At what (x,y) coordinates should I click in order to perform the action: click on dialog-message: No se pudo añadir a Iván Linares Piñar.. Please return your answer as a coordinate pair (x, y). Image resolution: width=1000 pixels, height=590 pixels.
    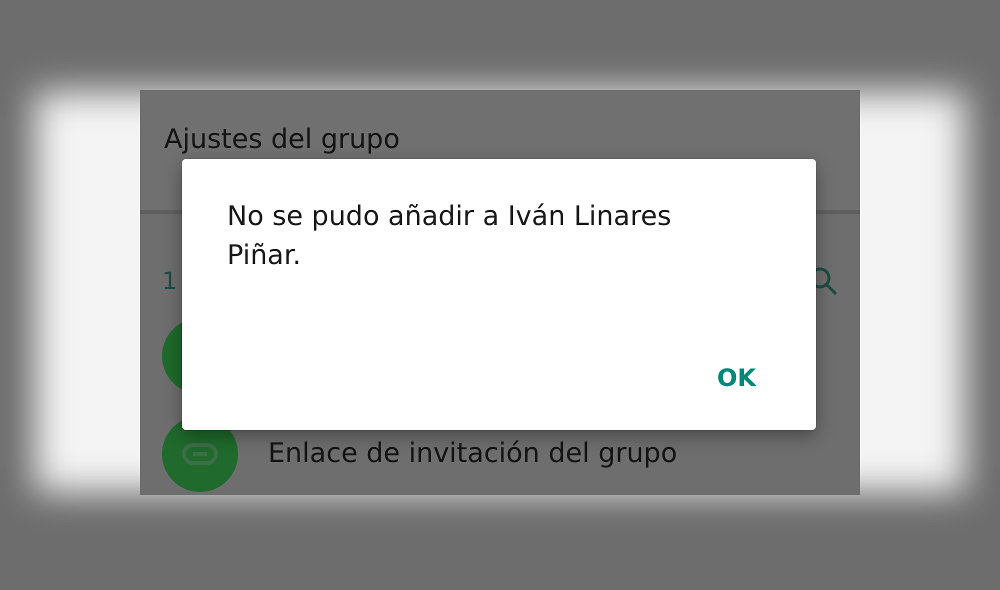
    Looking at the image, I should click on (449, 236).